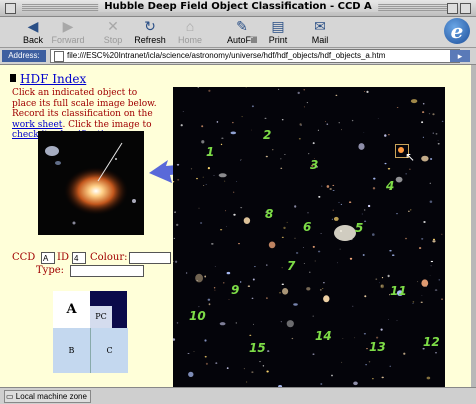 This screenshot has height=404, width=476. I want to click on id-label: ID, so click(63, 257).